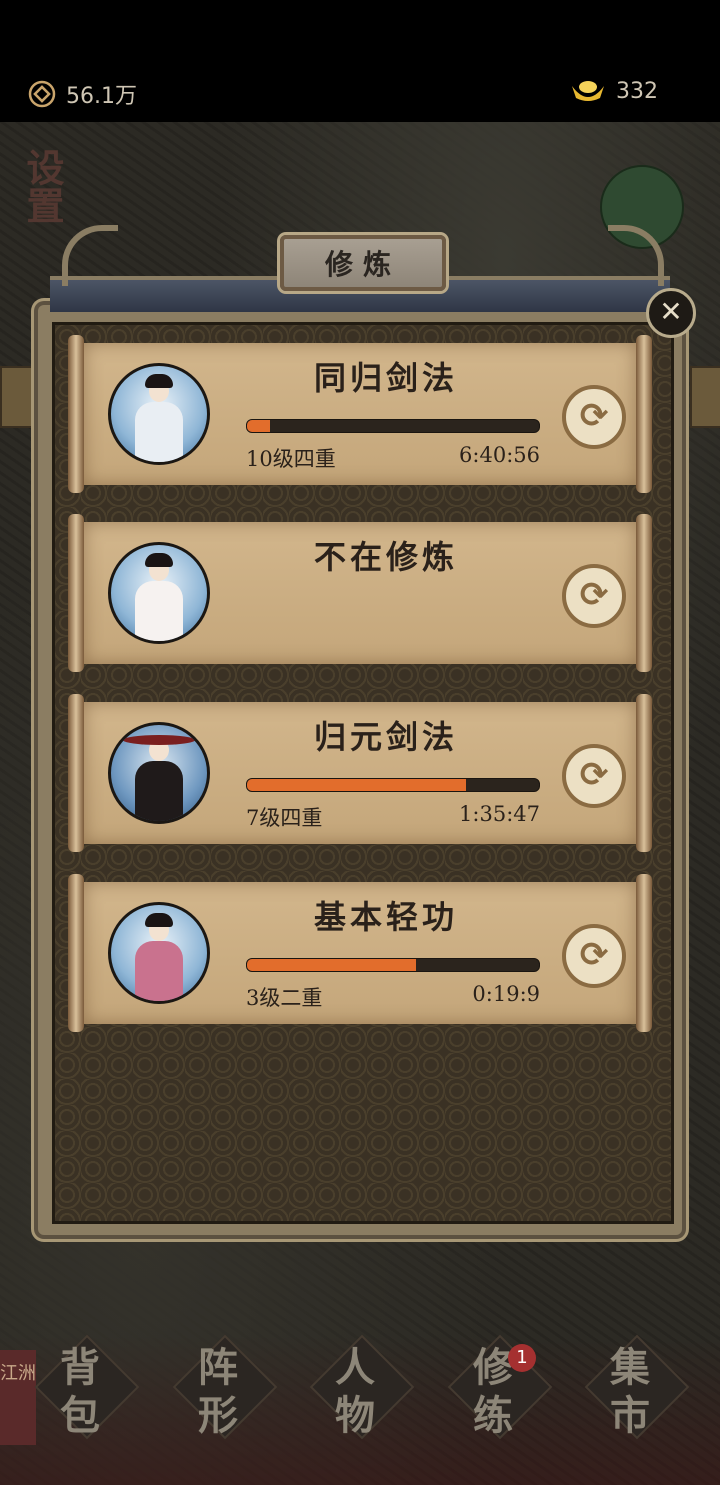 This screenshot has width=720, height=1485. What do you see at coordinates (637, 91) in the screenshot?
I see `gold-amount: 332` at bounding box center [637, 91].